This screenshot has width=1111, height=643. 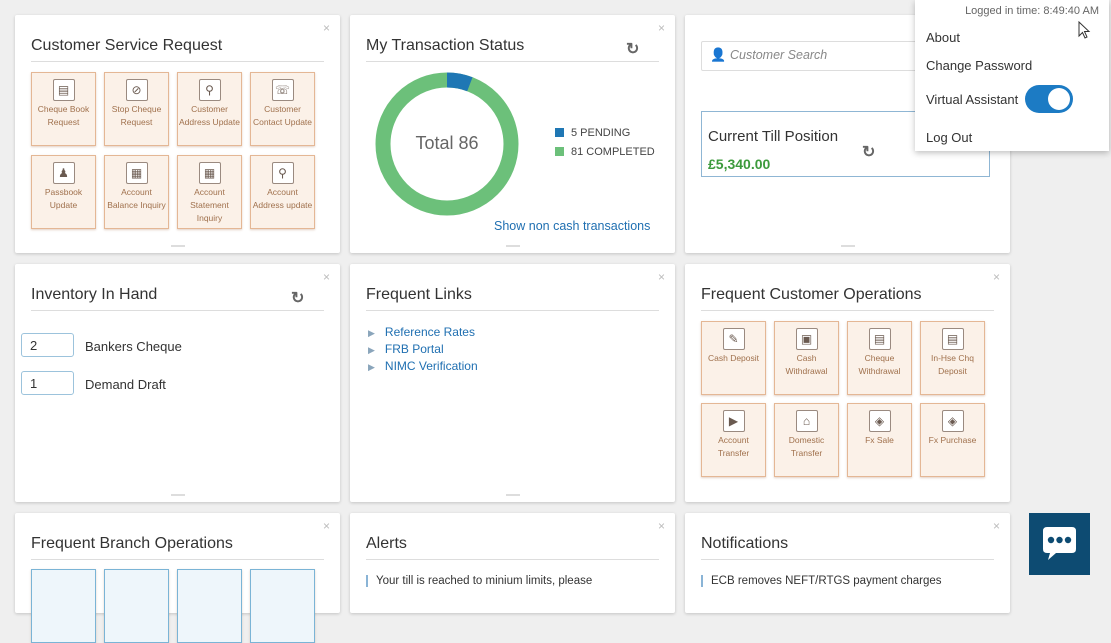 What do you see at coordinates (209, 90) in the screenshot?
I see `tile-icon: ⚲` at bounding box center [209, 90].